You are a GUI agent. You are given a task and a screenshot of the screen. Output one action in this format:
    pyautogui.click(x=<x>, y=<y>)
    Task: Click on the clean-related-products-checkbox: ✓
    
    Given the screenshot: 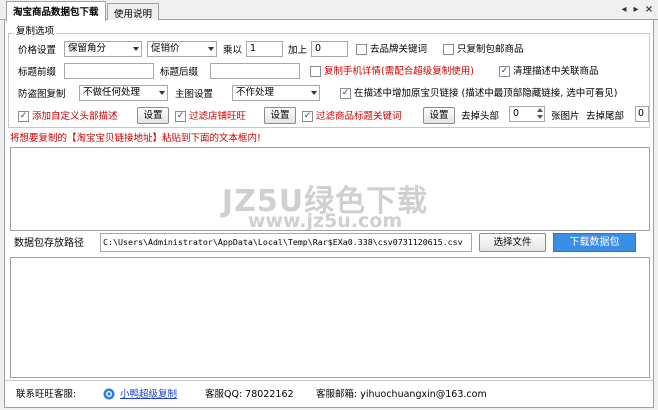 What is the action you would take?
    pyautogui.click(x=504, y=71)
    